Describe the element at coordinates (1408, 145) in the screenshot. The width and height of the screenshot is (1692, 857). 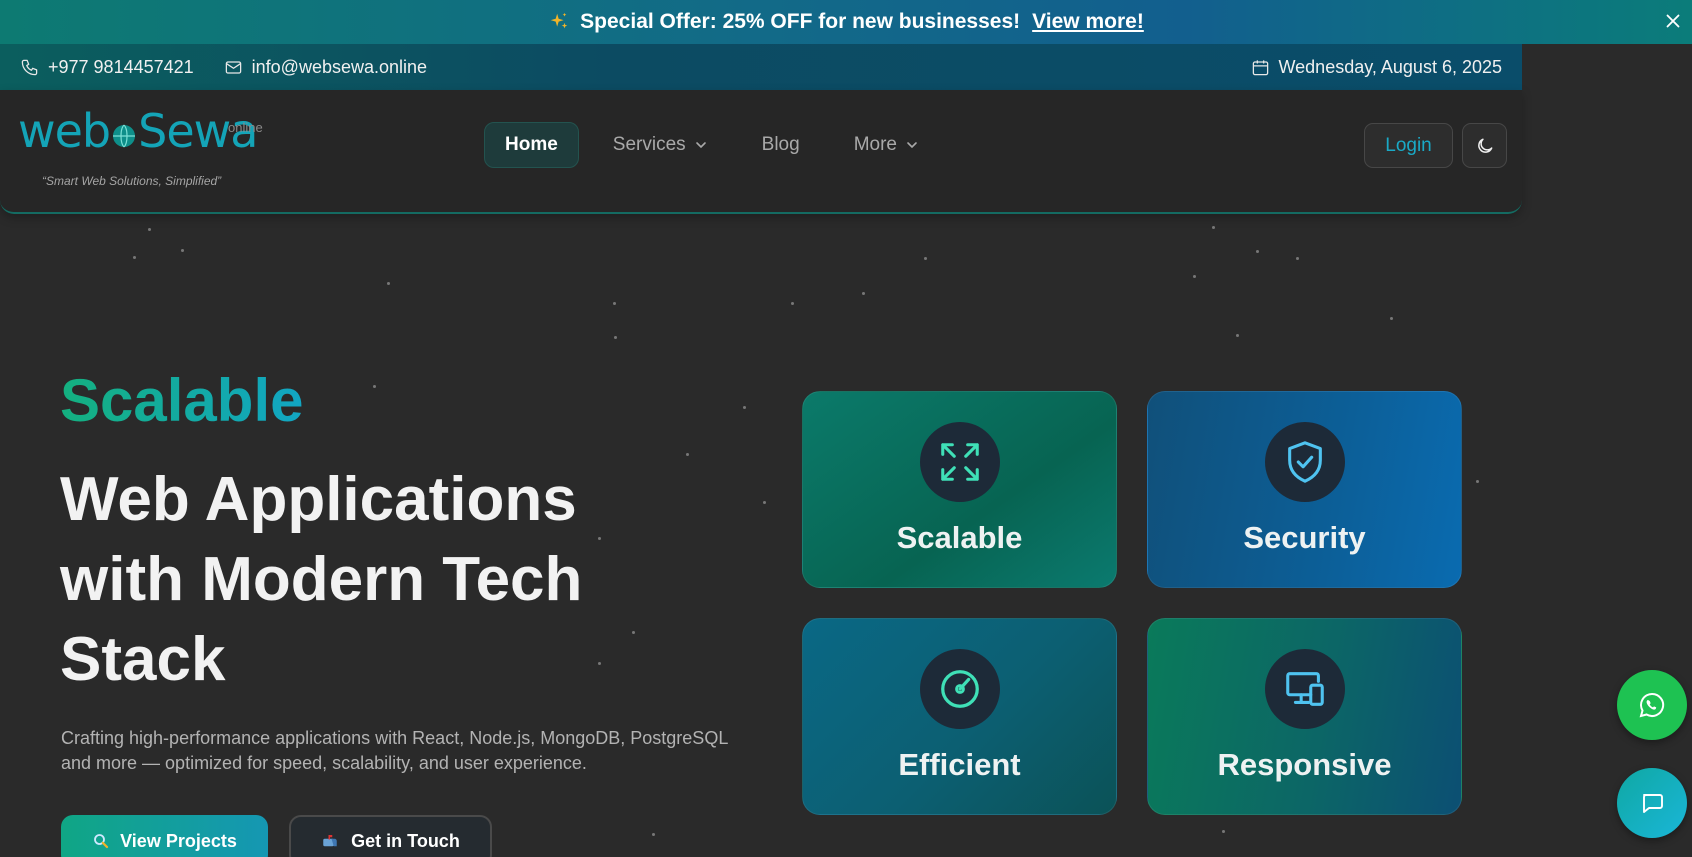
I see `login-button: Login` at that location.